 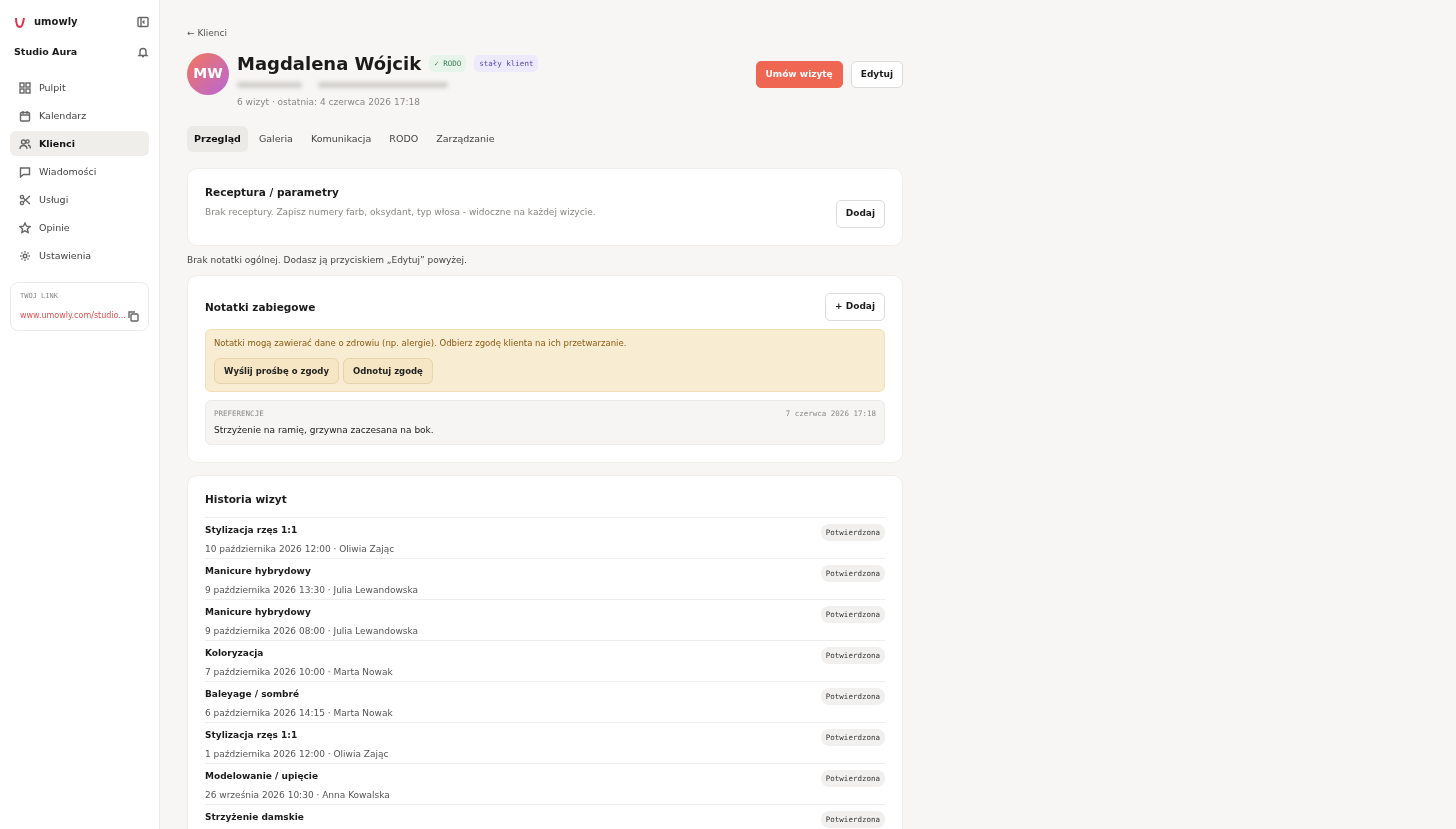 I want to click on visit-service: Strzyżenie damskie, so click(x=254, y=817).